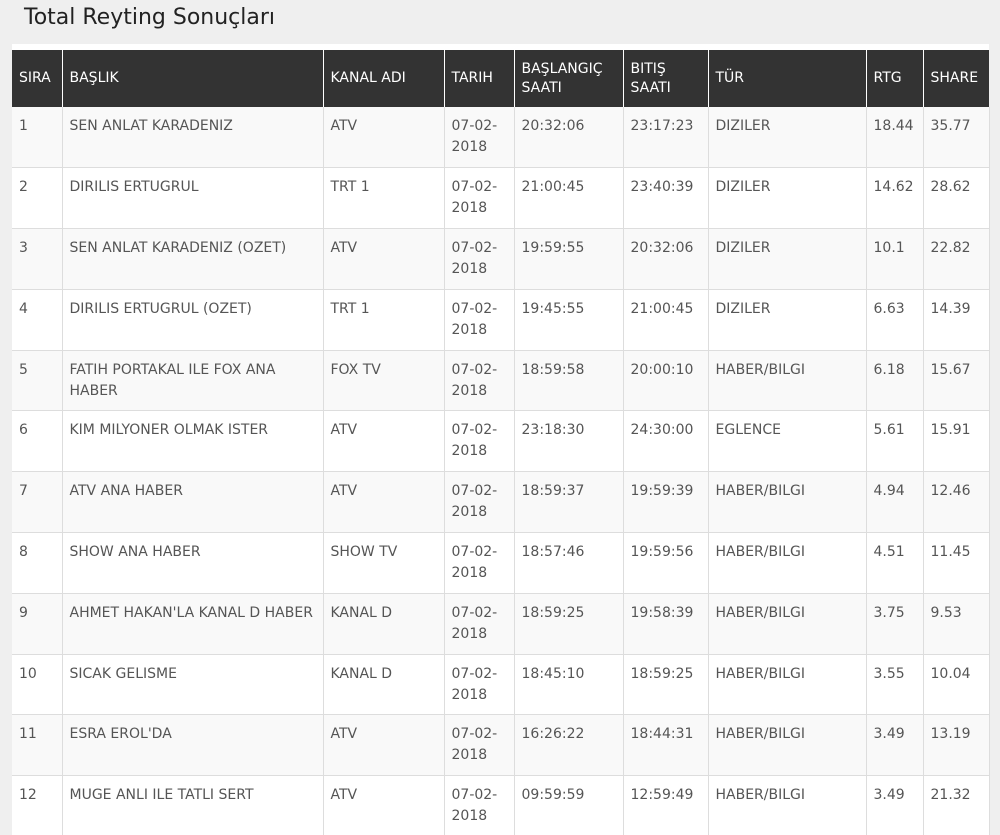  I want to click on cell-share: 15.67, so click(956, 381).